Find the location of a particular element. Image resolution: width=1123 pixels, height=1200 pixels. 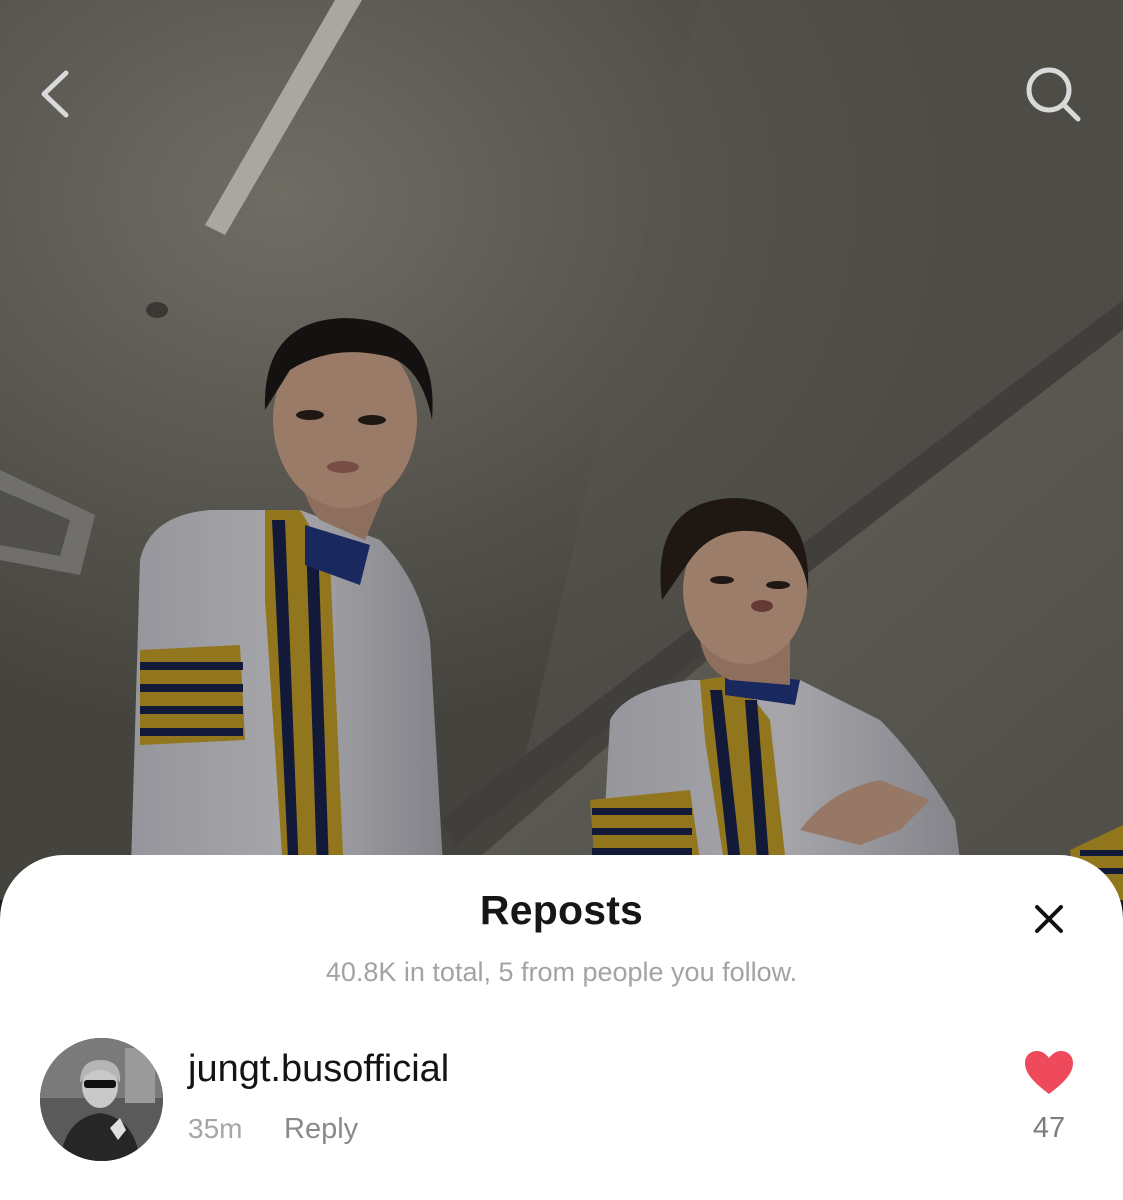

reply-button: Reply is located at coordinates (321, 1129).